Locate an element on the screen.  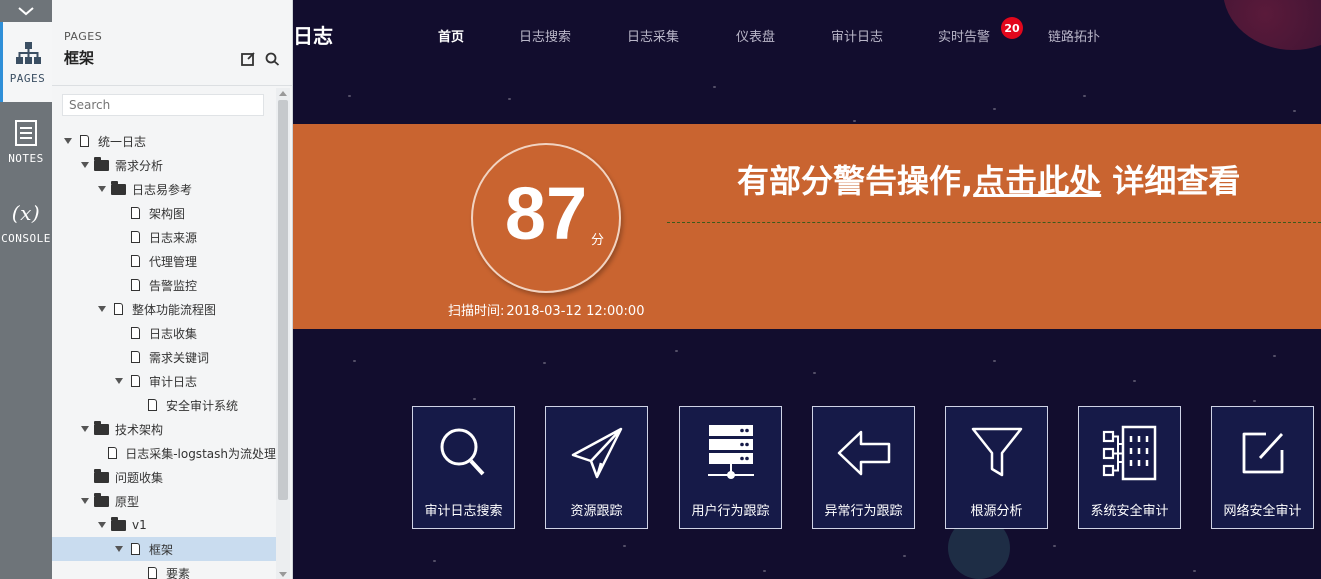
pages-panel-actions is located at coordinates (260, 60).